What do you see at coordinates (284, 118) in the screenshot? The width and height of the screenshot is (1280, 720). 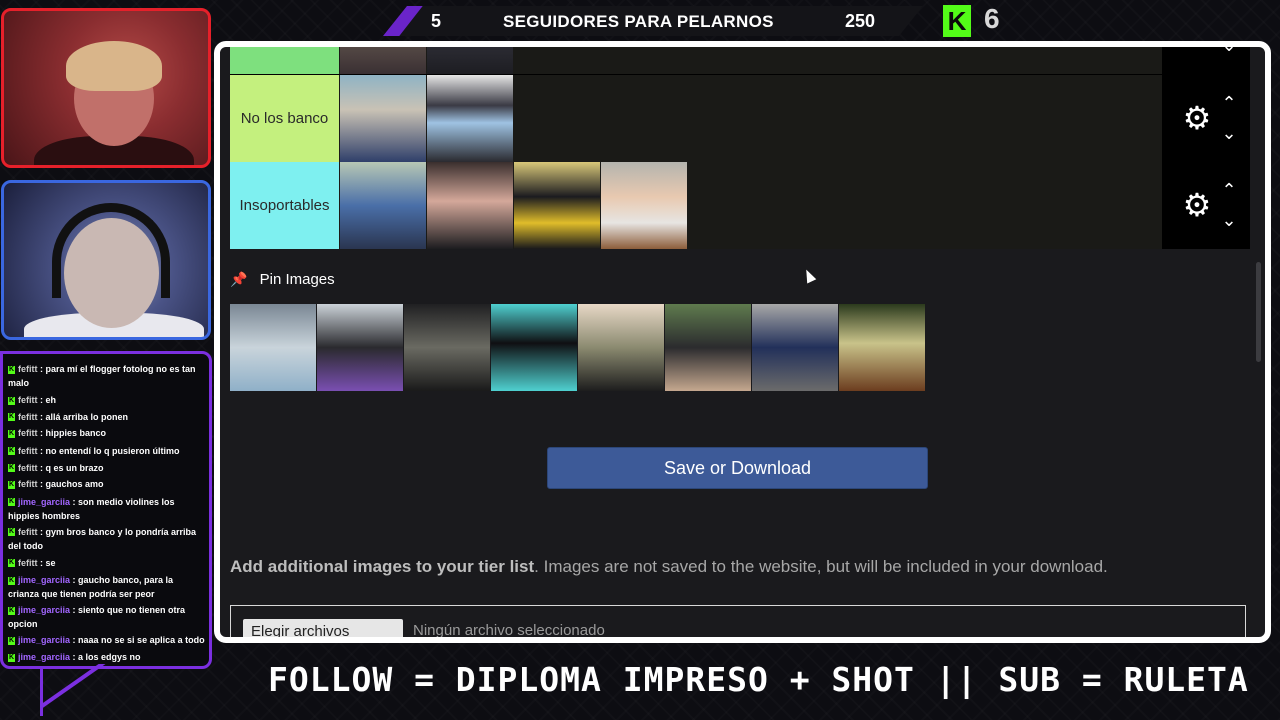 I see `tier-label: No los banco` at bounding box center [284, 118].